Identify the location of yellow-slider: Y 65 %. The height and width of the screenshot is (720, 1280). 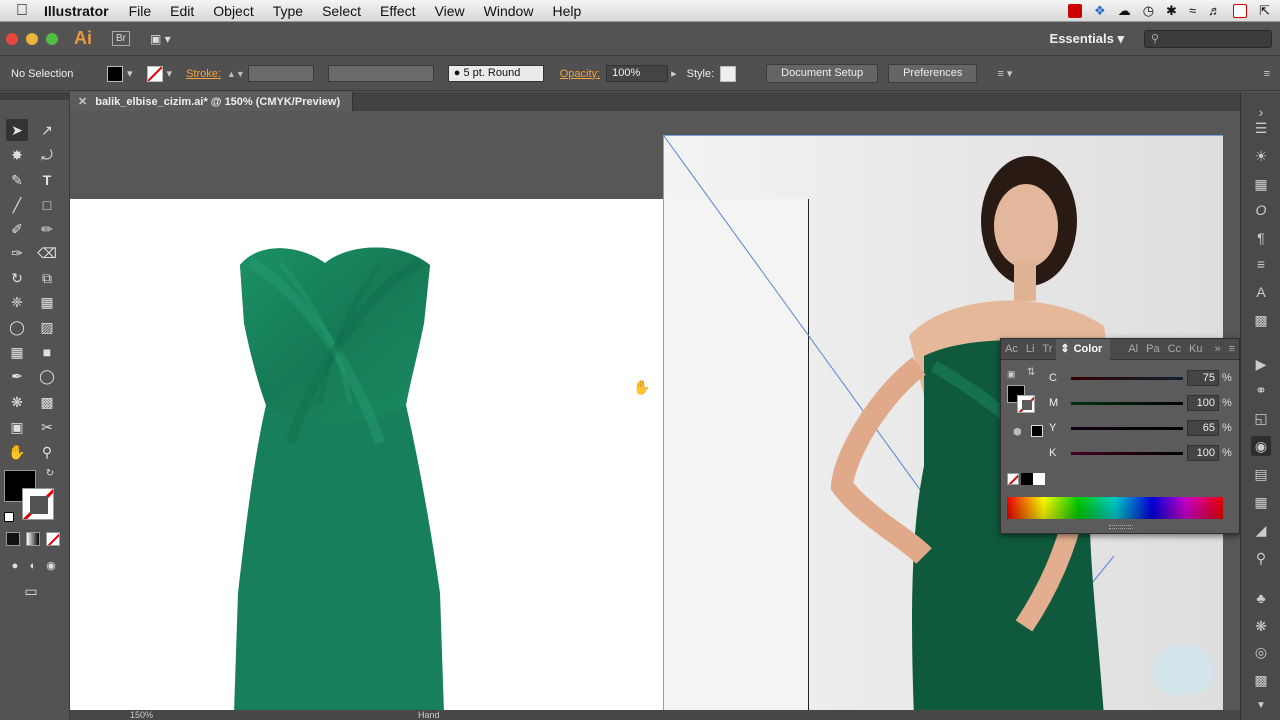
(1144, 428).